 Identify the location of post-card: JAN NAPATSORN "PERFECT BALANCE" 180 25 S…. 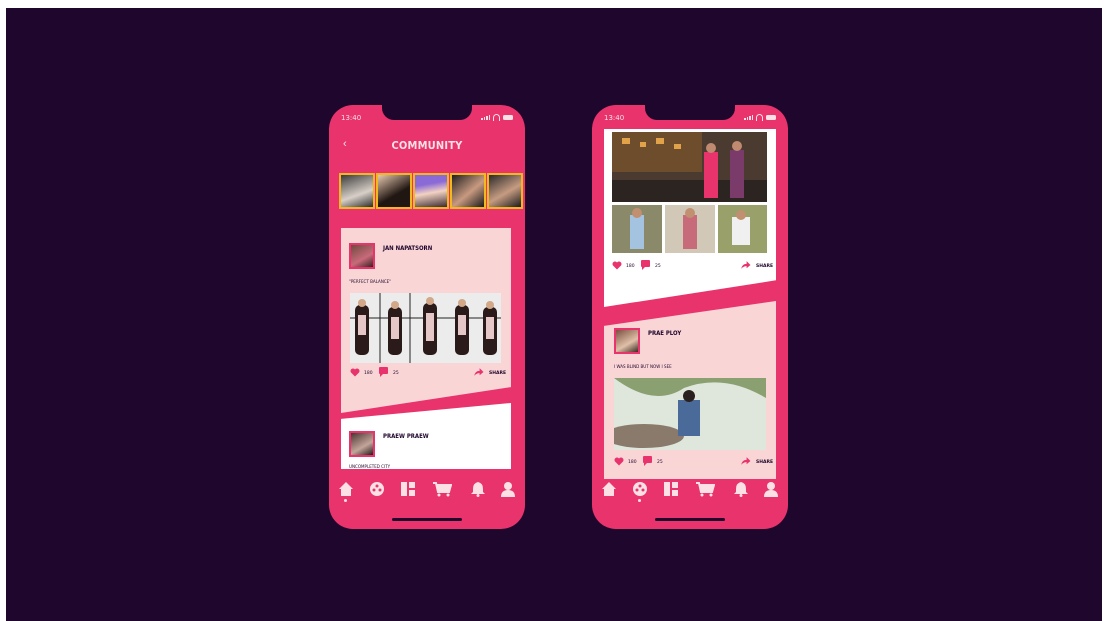
(426, 320).